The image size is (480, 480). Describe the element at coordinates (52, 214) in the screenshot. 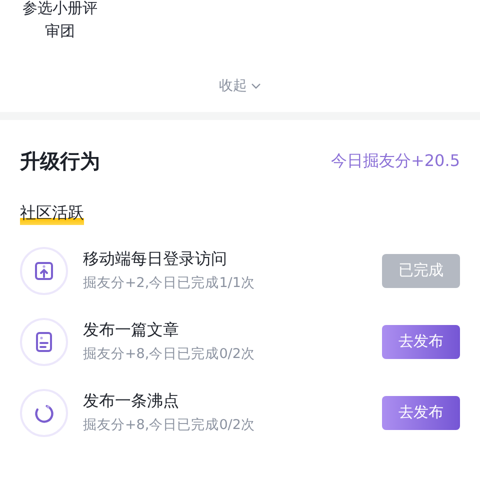

I see `group-title: 社区活跃` at that location.